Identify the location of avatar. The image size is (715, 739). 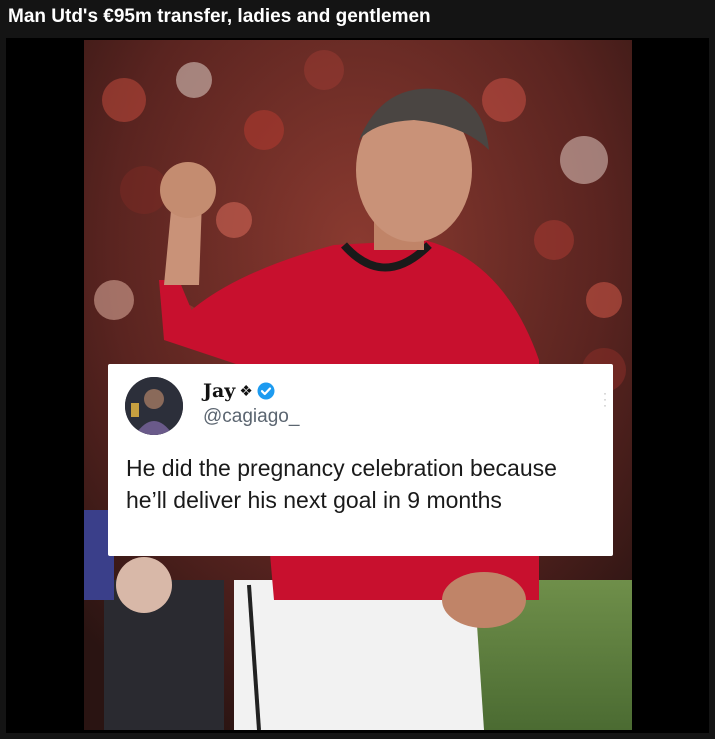
(154, 406).